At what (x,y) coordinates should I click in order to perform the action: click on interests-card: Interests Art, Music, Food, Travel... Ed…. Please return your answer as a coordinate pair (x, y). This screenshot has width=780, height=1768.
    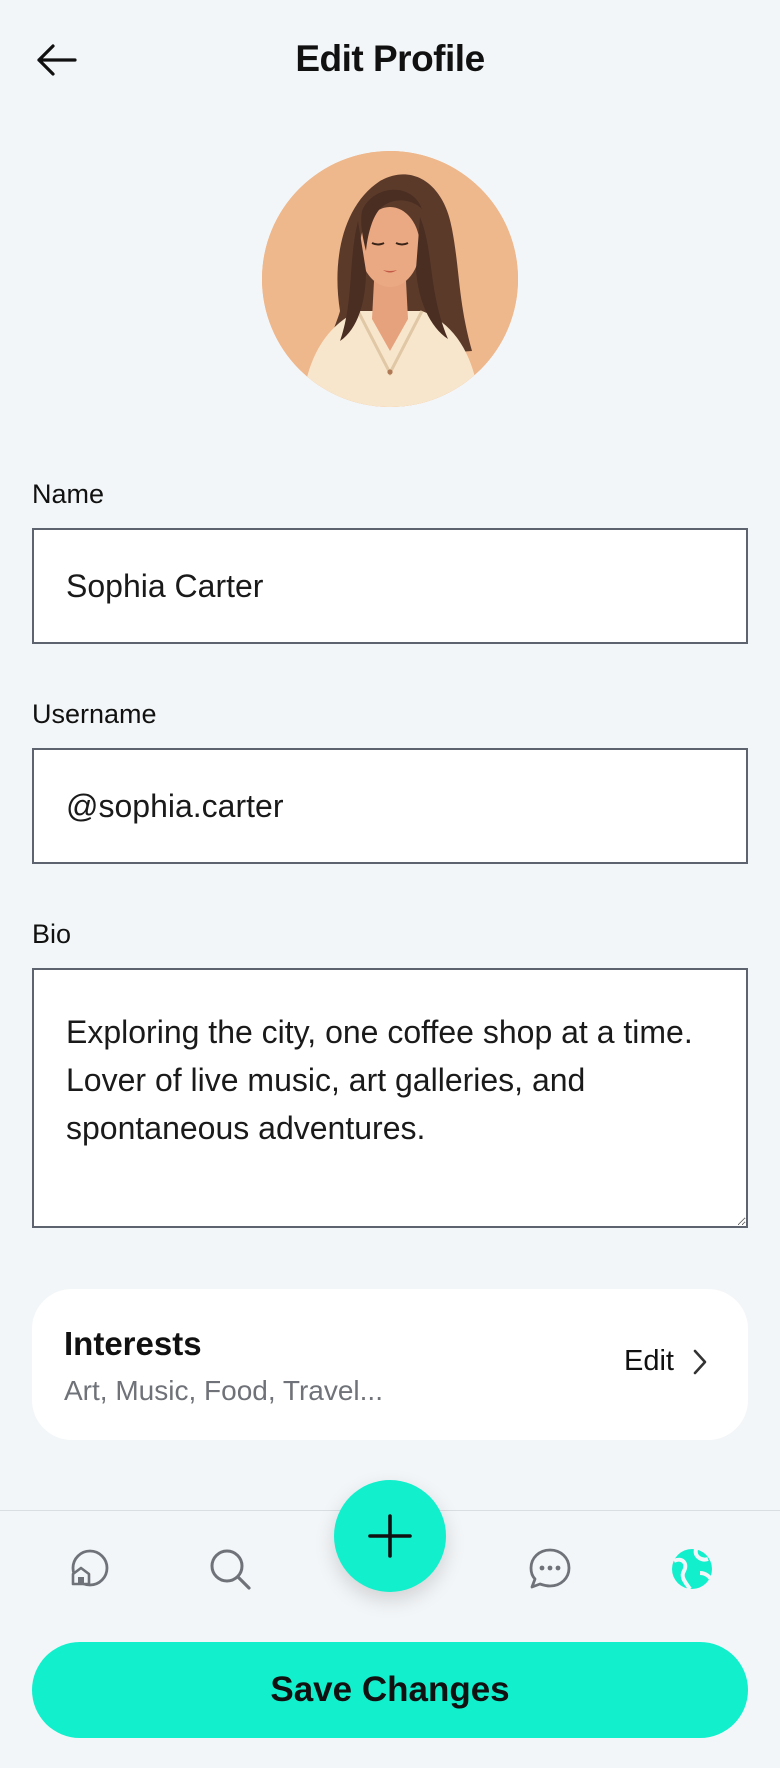
    Looking at the image, I should click on (390, 1364).